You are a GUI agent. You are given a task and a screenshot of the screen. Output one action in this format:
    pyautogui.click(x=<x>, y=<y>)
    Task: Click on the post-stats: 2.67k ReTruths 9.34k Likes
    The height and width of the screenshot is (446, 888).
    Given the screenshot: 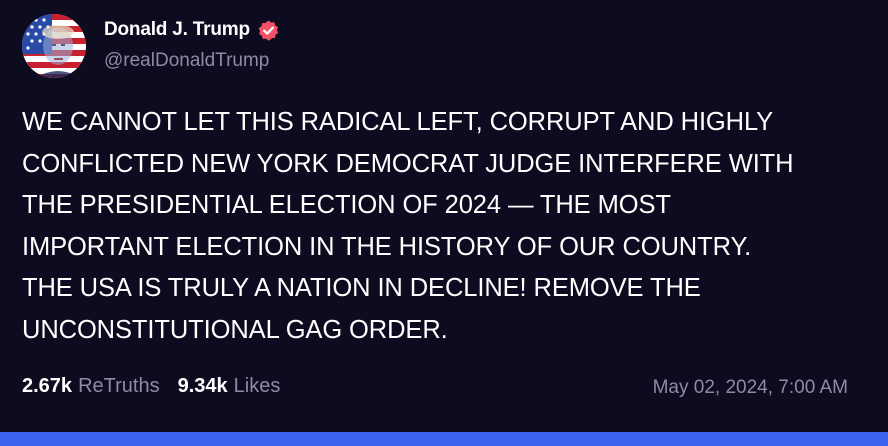 What is the action you would take?
    pyautogui.click(x=160, y=386)
    